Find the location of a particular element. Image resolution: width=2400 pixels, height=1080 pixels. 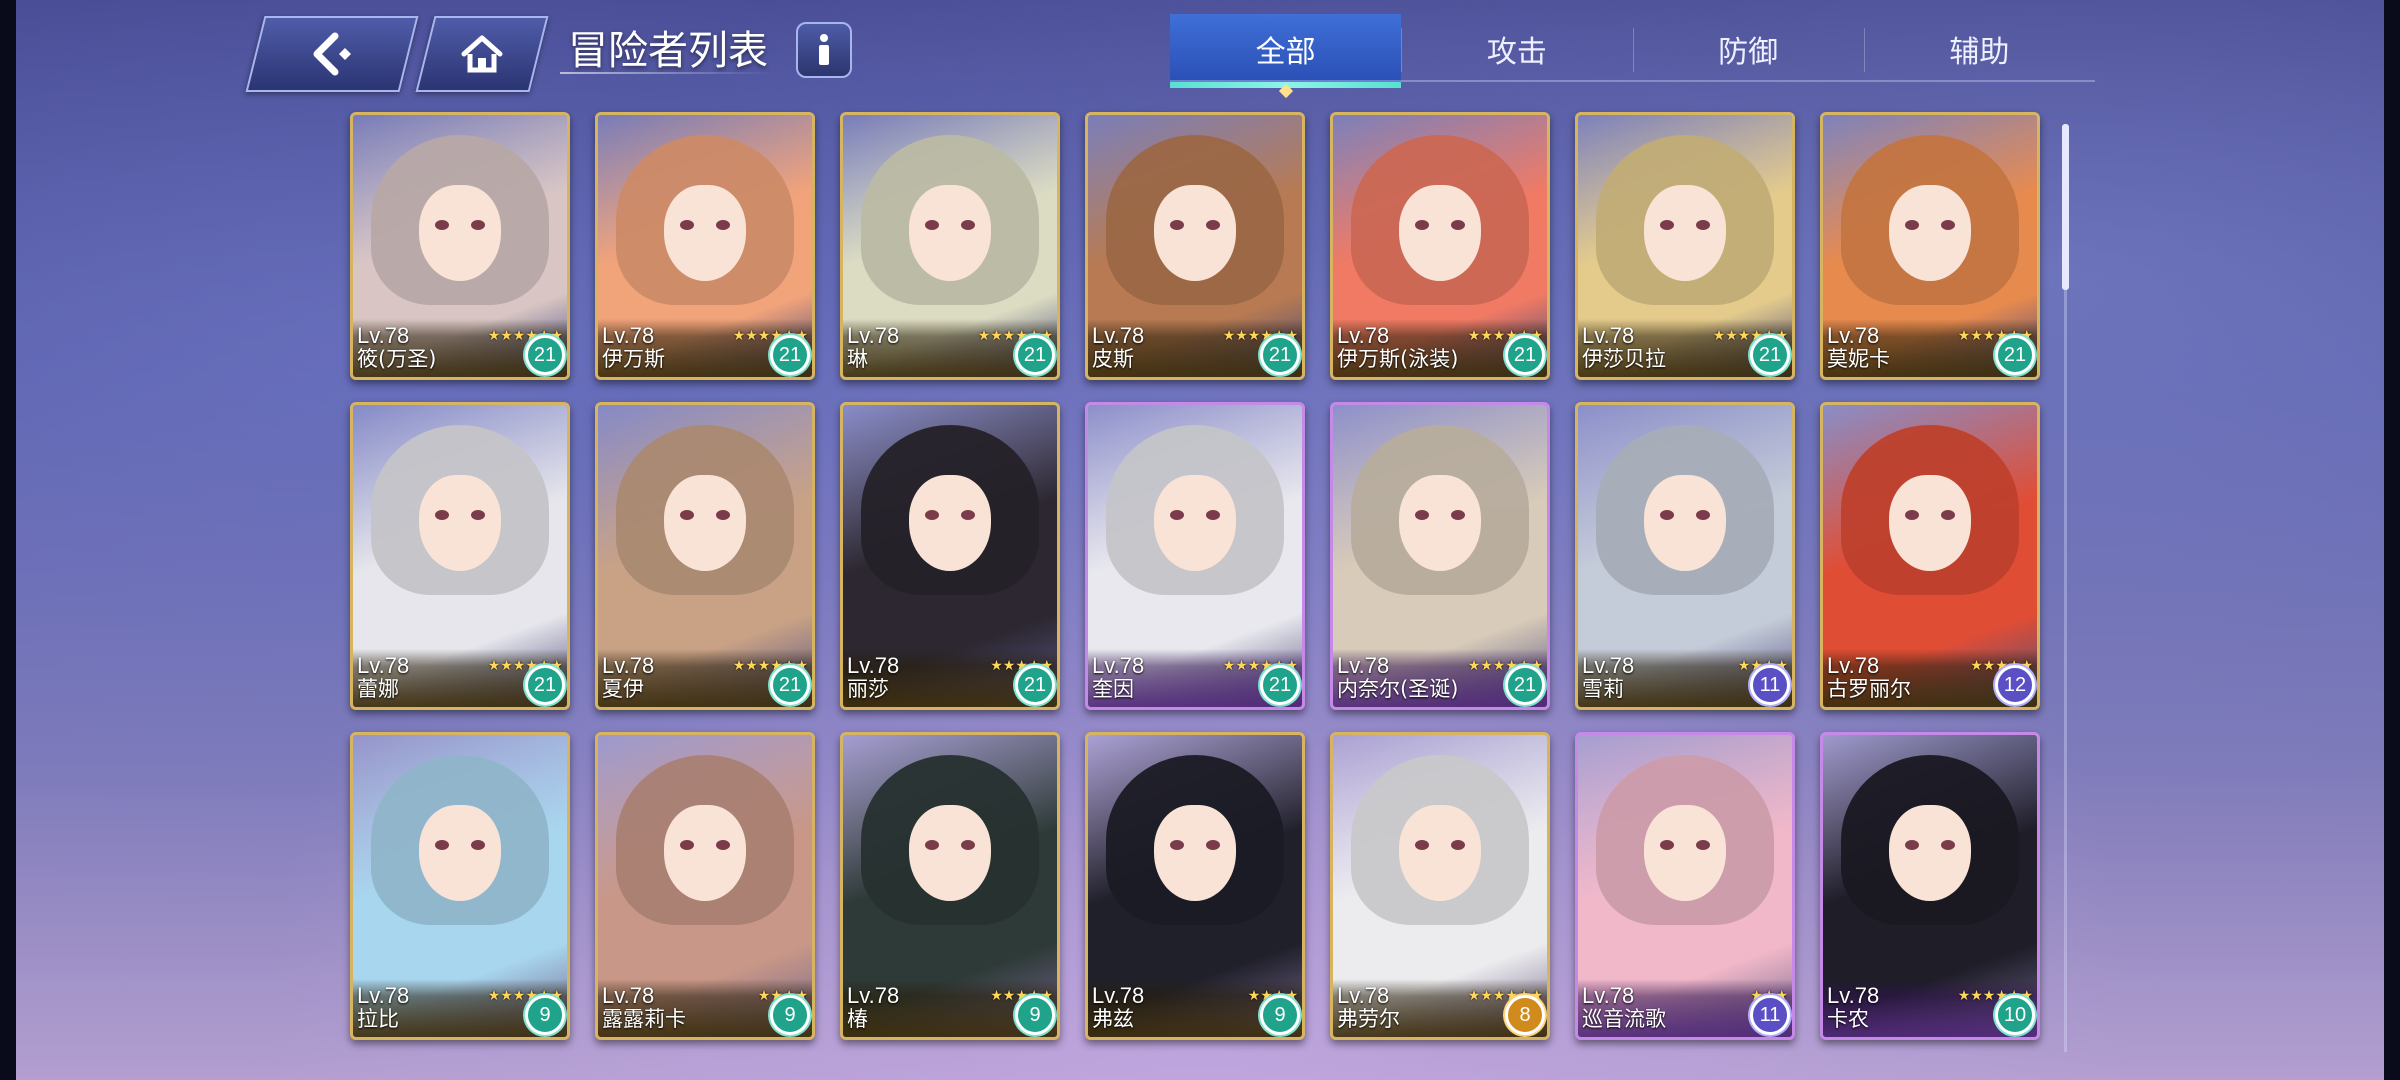

tab-defense: 防御 is located at coordinates (1748, 49).